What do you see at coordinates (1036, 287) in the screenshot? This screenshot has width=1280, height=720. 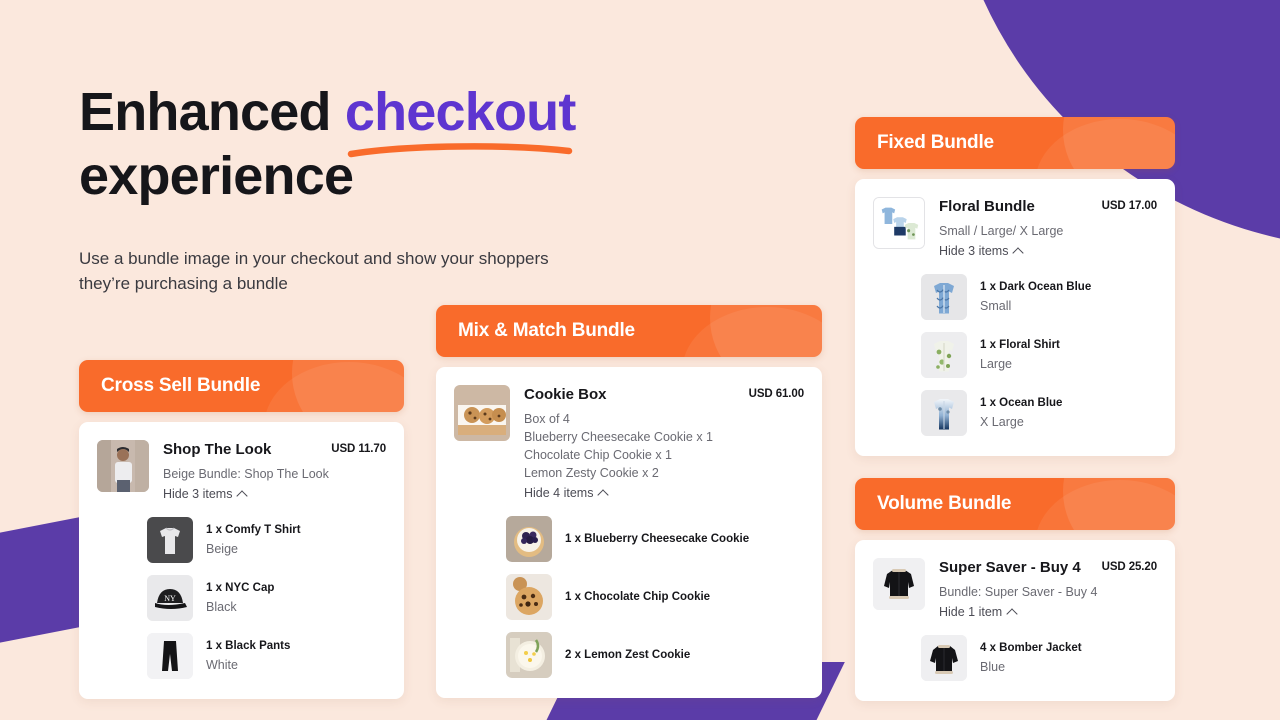 I see `list-item-title: 1 x Dark Ocean Blue` at bounding box center [1036, 287].